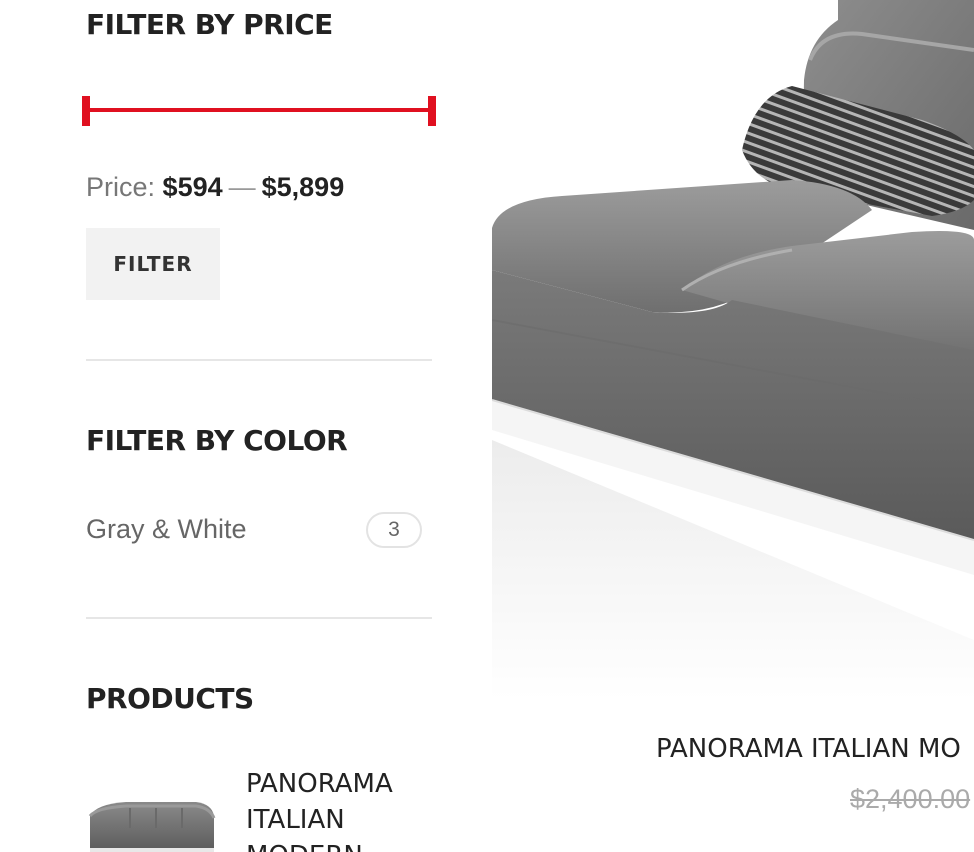  What do you see at coordinates (153, 264) in the screenshot?
I see `filter-button: FILTER` at bounding box center [153, 264].